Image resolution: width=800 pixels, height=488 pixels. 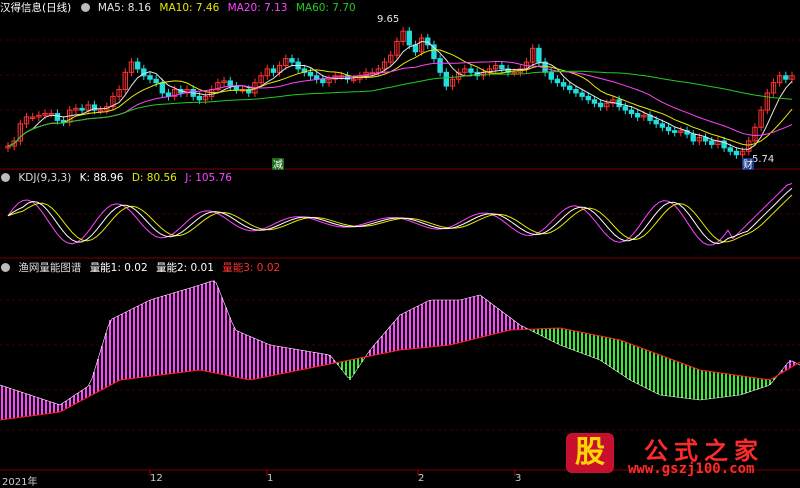 What do you see at coordinates (154, 178) in the screenshot?
I see `kdj-d-value: D: 80.56` at bounding box center [154, 178].